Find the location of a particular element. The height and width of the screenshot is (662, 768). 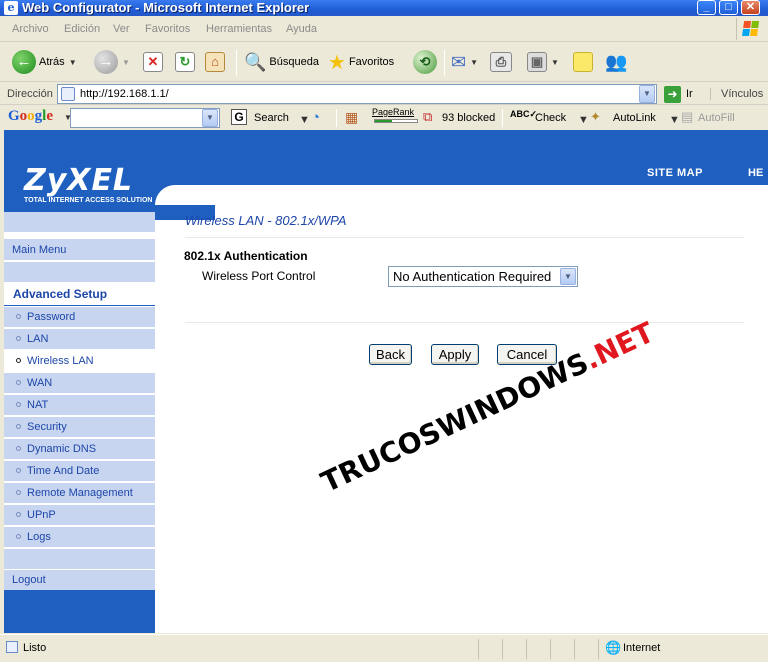

sidebar-item-label: Dynamic DNS is located at coordinates (62, 449).